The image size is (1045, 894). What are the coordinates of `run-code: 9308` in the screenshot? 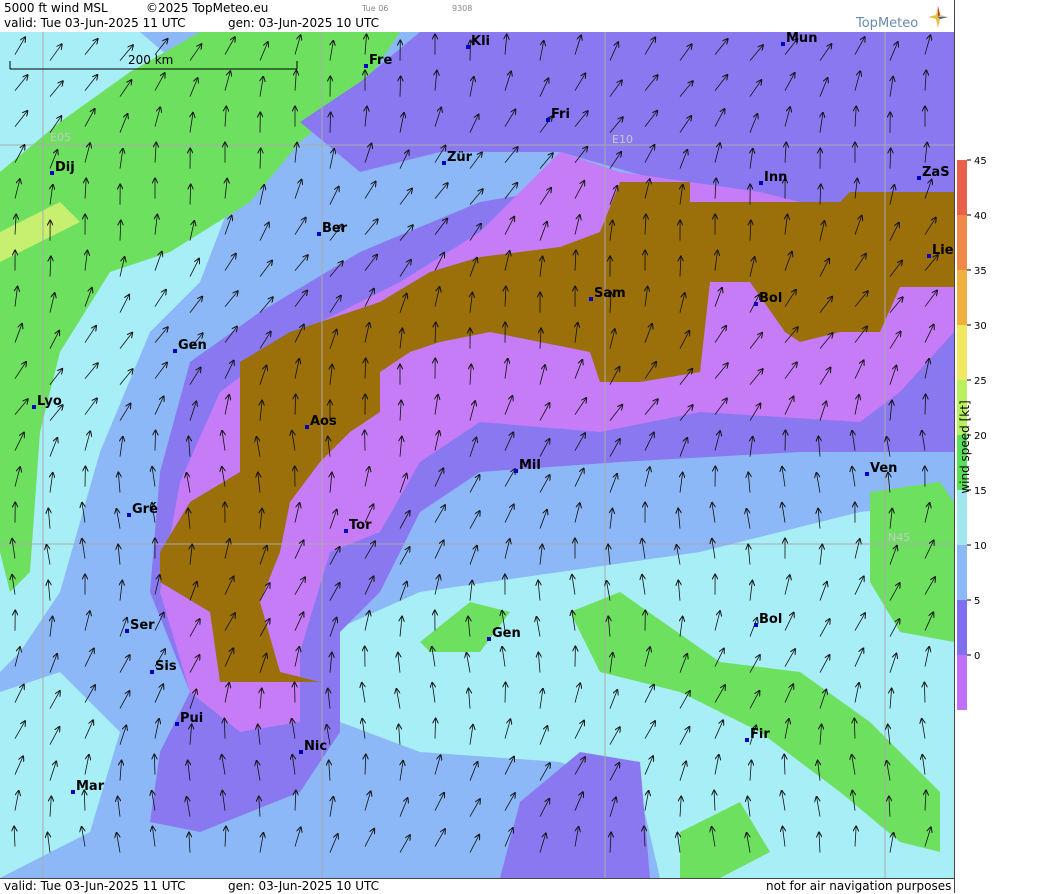 It's located at (462, 8).